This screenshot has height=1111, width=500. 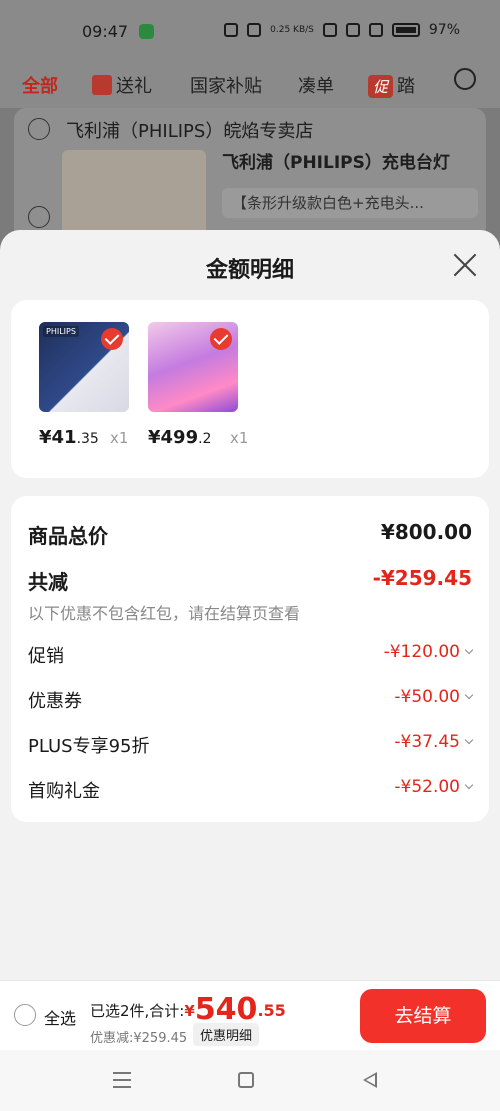 I want to click on menu-icon, so click(x=122, y=1080).